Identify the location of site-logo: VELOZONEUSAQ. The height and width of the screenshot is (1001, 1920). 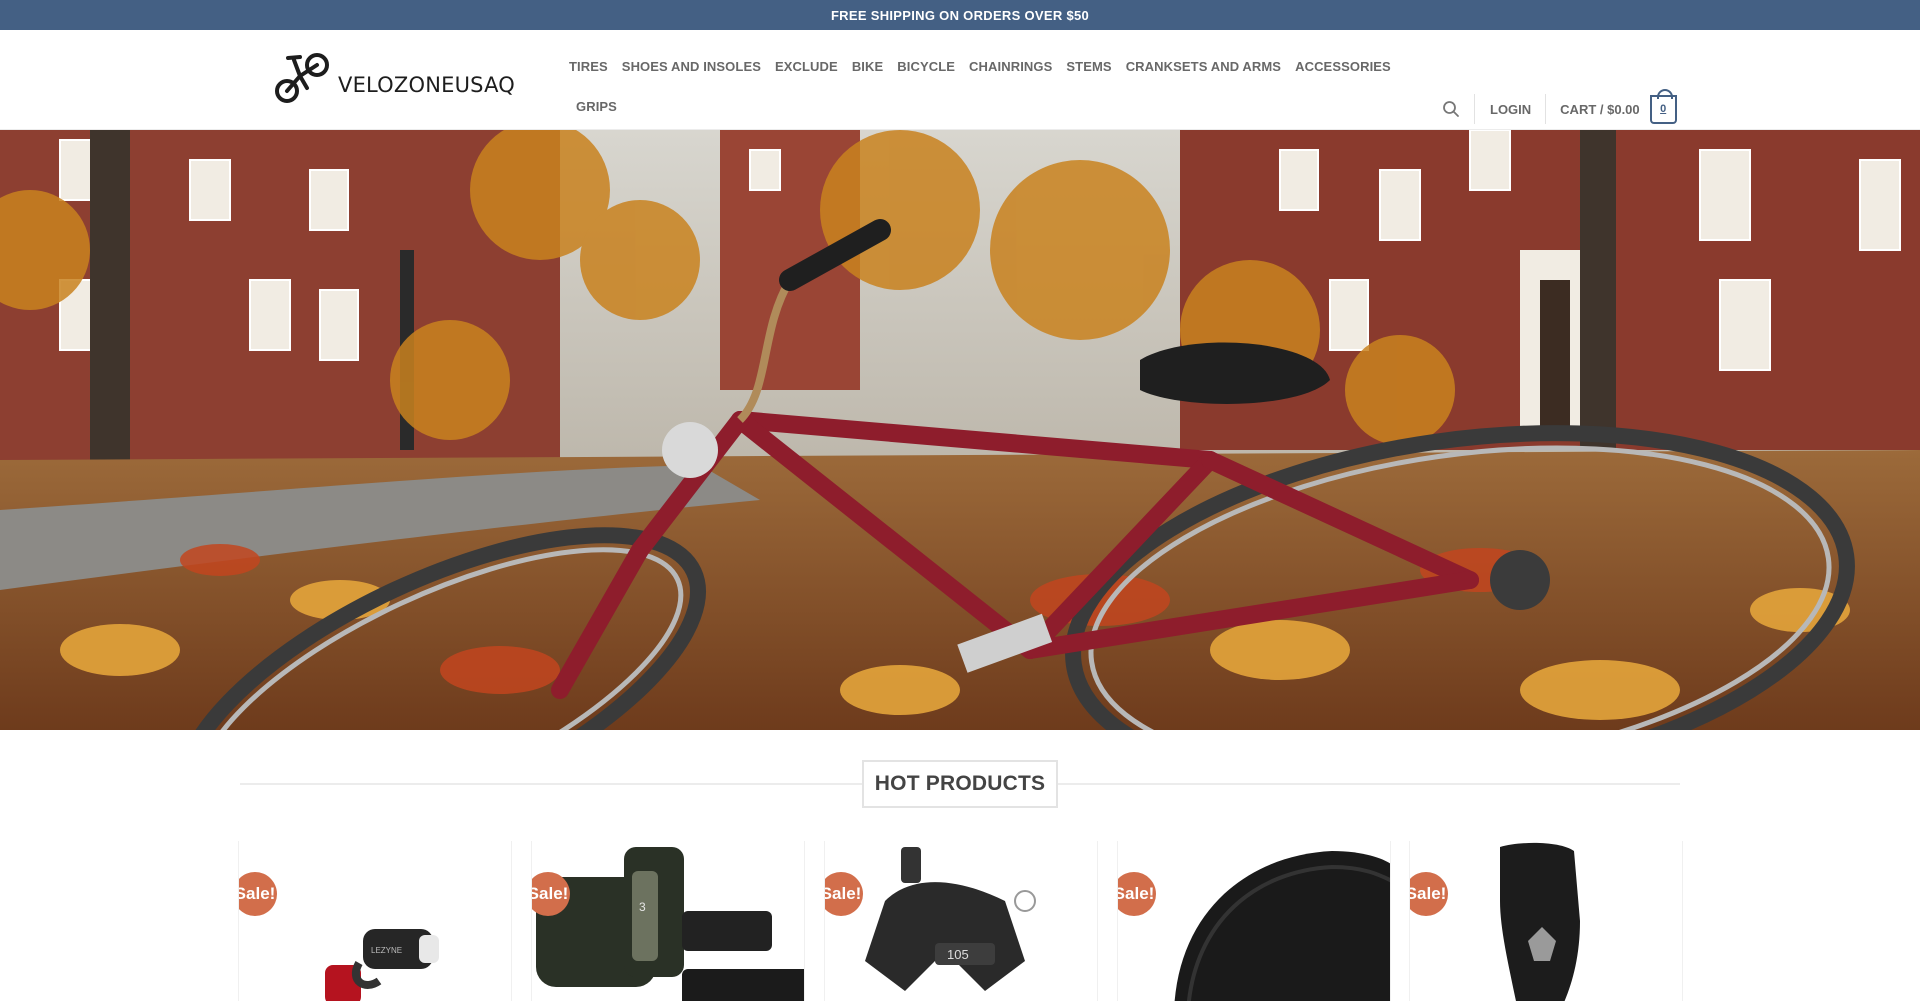
(393, 78).